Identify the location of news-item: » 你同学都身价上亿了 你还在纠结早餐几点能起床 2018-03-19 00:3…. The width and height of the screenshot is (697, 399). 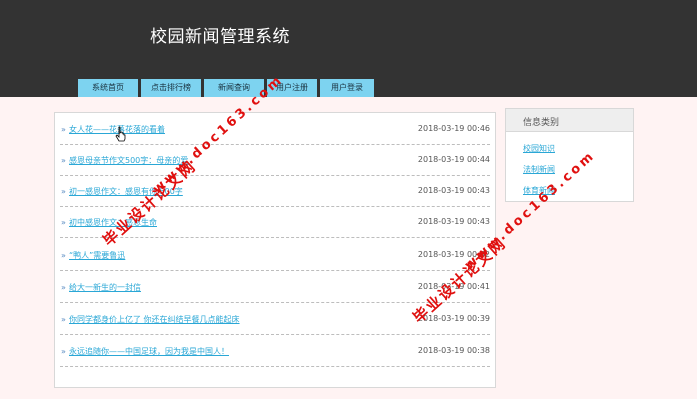
(275, 319).